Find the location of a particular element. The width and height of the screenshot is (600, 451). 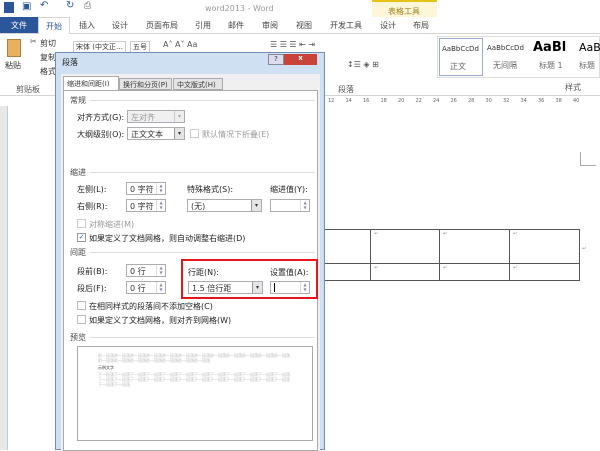

ruler-tick: 14 is located at coordinates (348, 101).